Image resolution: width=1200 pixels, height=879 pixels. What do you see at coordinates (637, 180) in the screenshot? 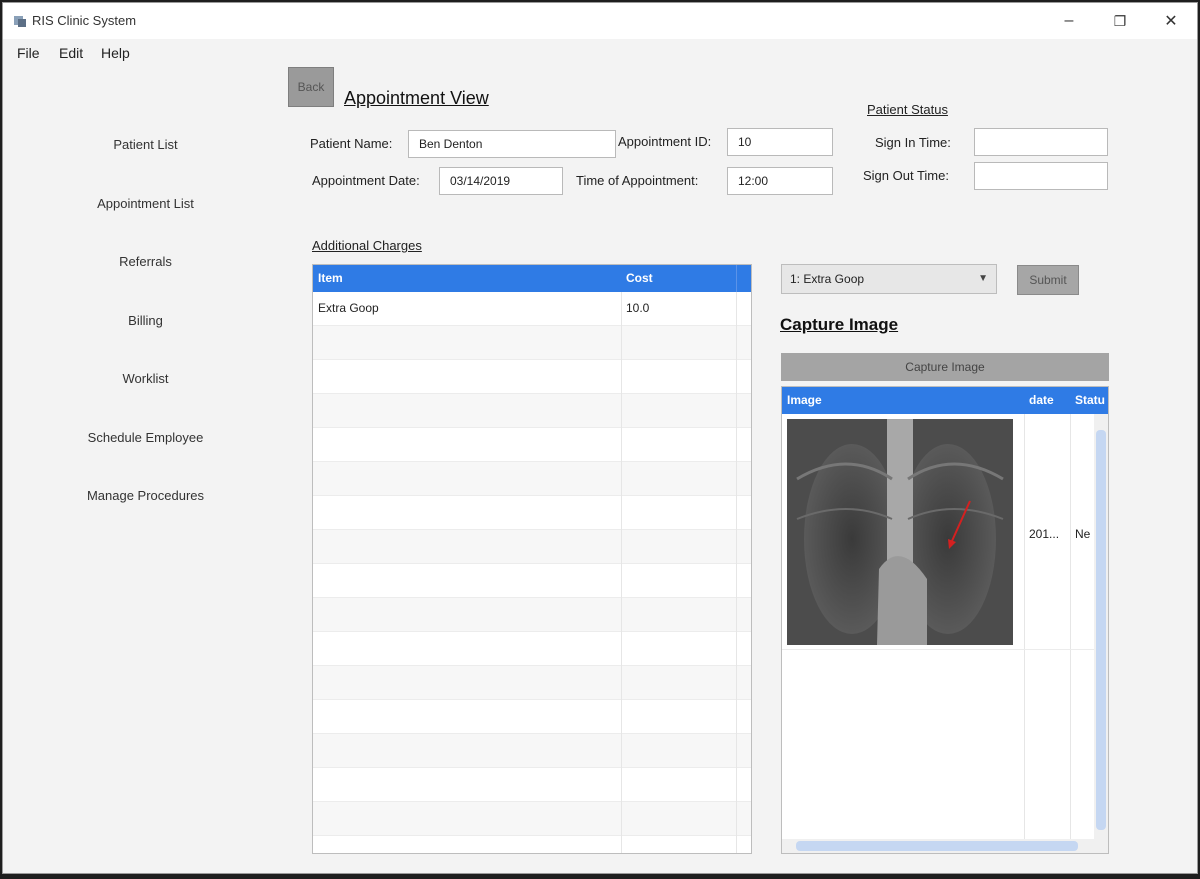
I see `time-of-appointment-label: Time of Appointment:` at bounding box center [637, 180].